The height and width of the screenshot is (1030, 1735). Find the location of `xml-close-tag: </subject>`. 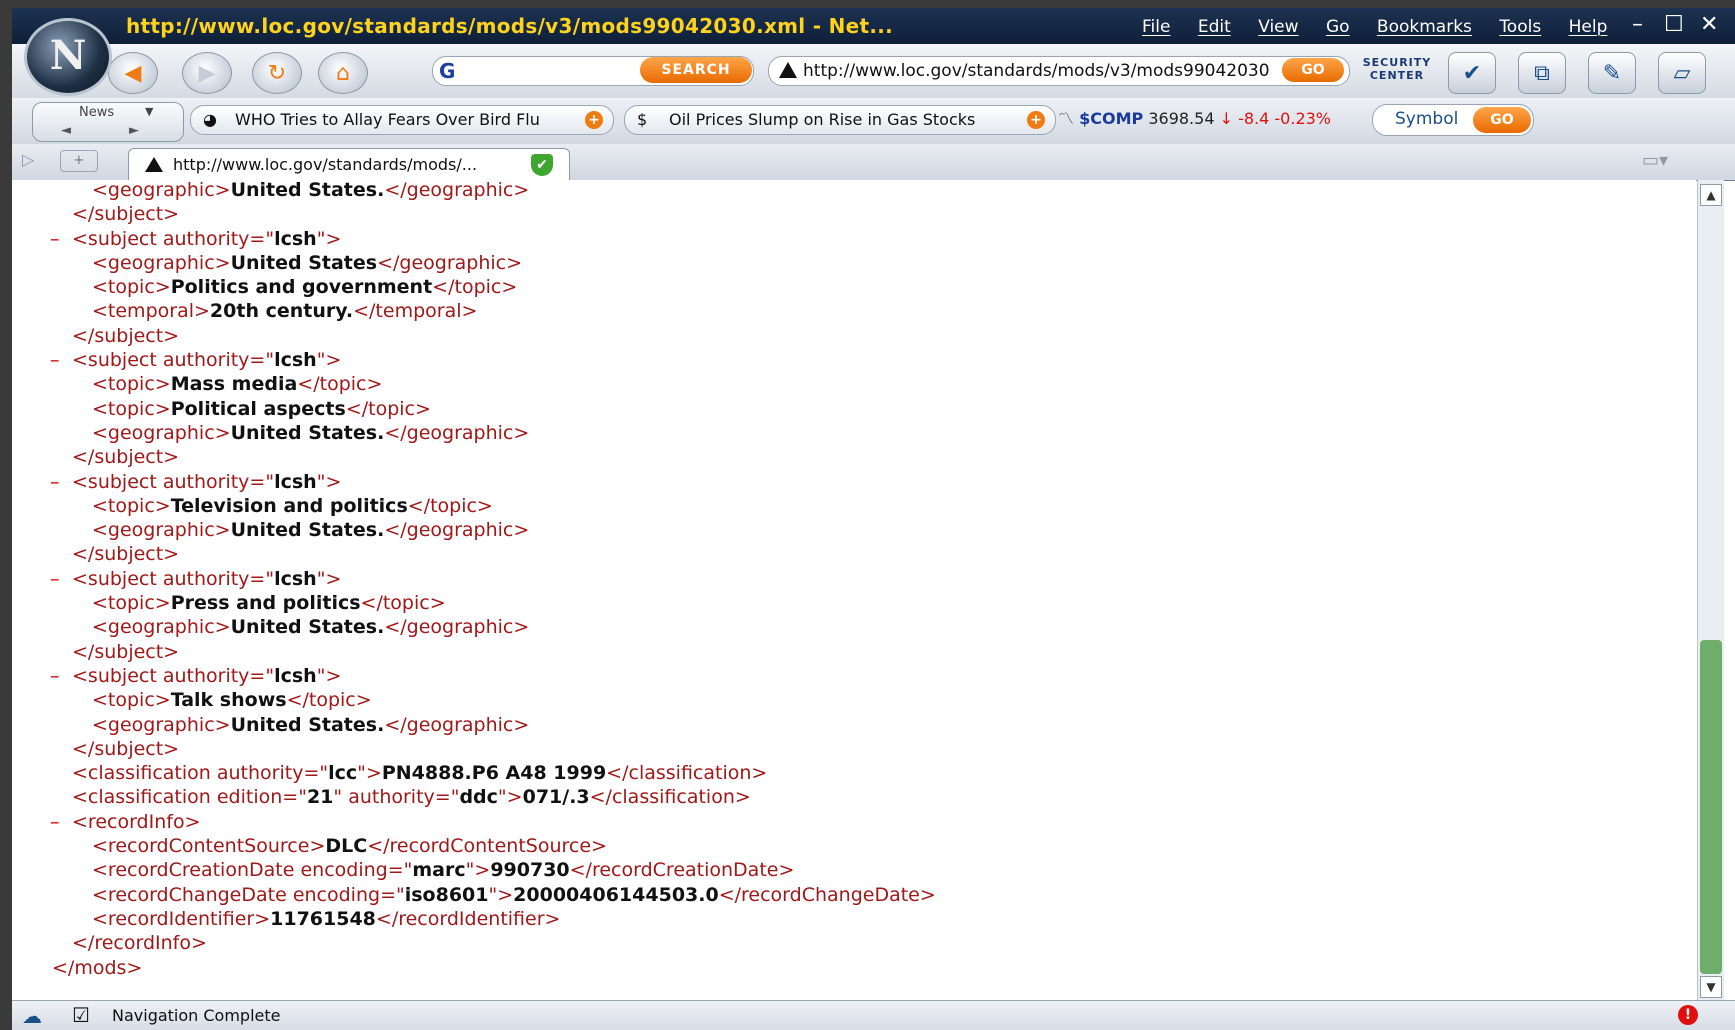

xml-close-tag: </subject> is located at coordinates (126, 748).